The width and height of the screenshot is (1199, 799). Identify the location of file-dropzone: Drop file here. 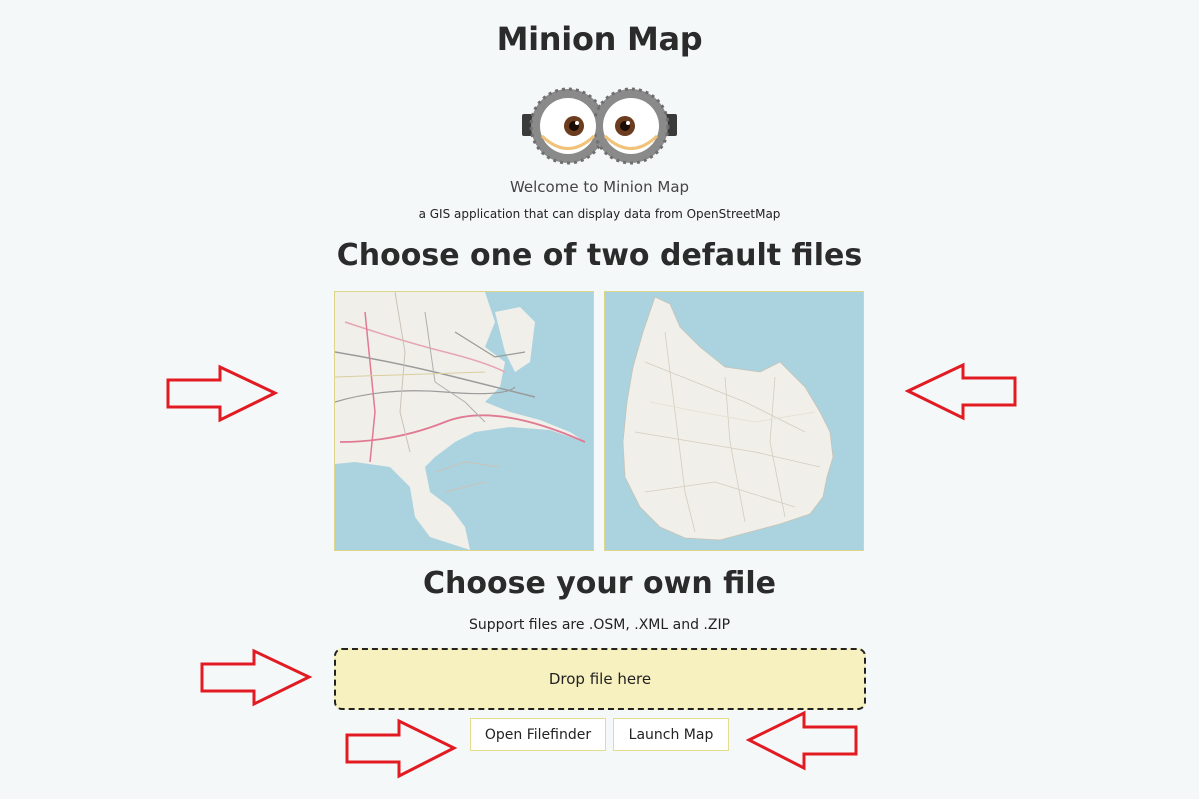
(600, 679).